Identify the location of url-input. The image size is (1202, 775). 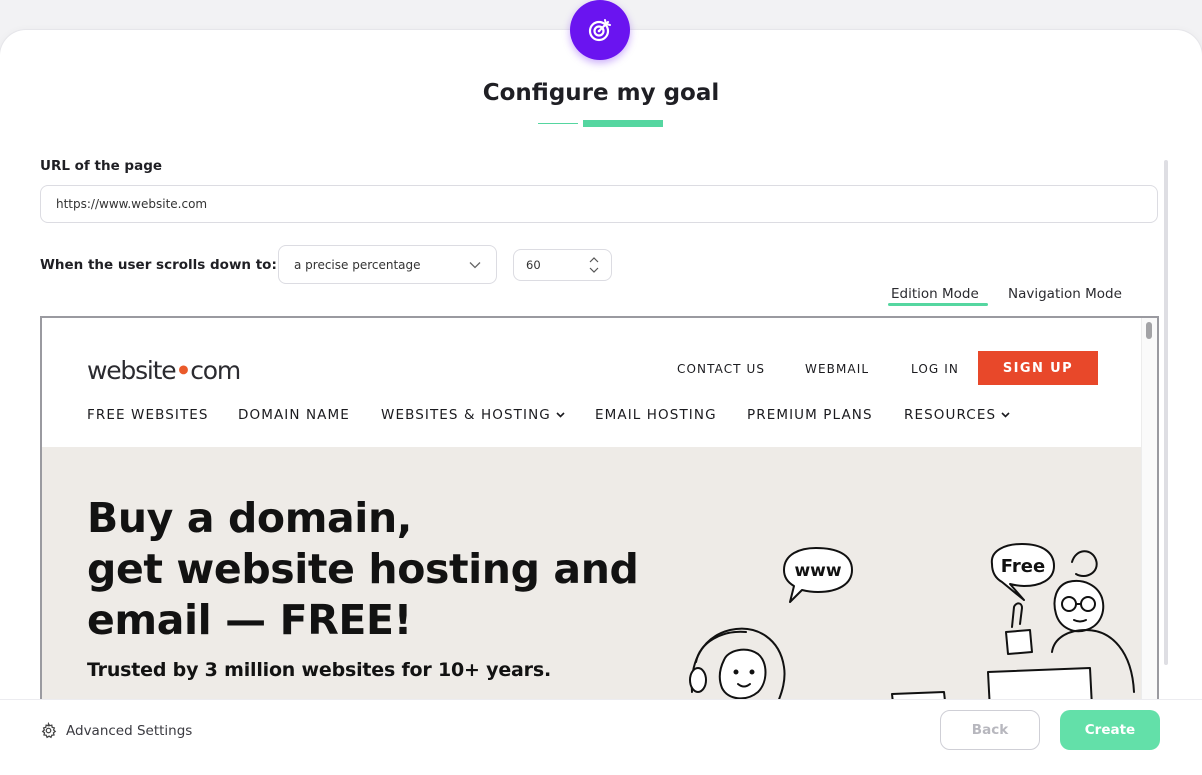
(599, 204).